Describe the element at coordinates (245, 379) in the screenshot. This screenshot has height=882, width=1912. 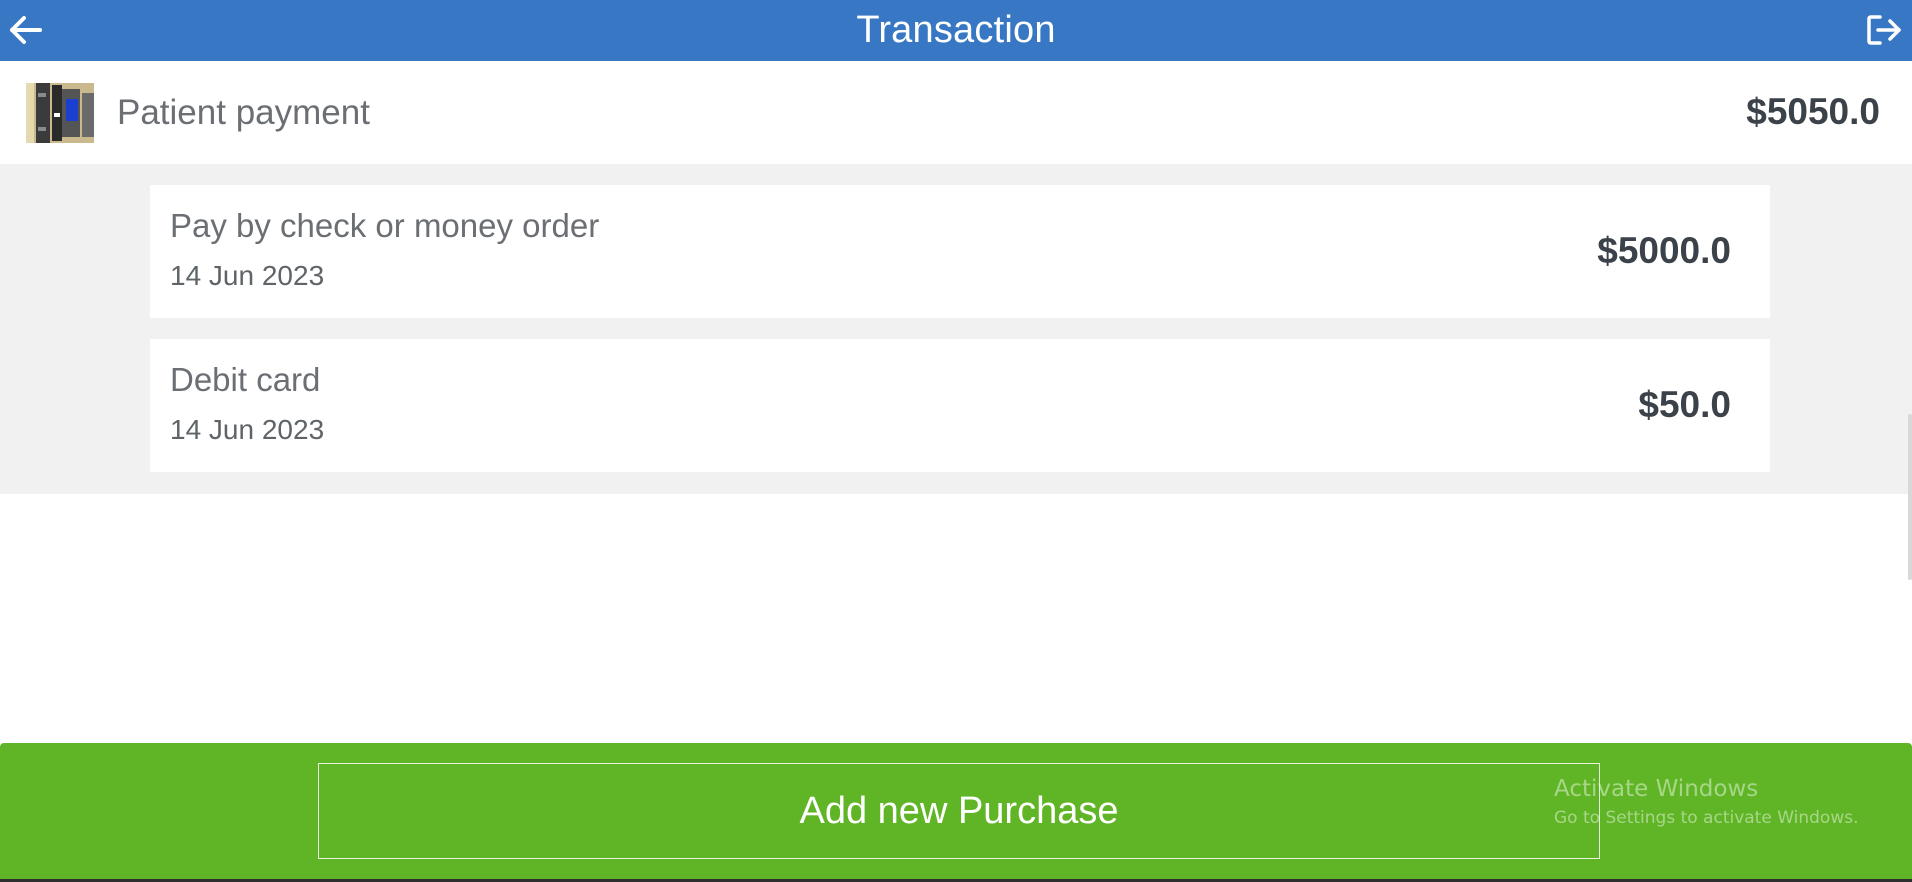
I see `transaction-method: Debit card` at that location.